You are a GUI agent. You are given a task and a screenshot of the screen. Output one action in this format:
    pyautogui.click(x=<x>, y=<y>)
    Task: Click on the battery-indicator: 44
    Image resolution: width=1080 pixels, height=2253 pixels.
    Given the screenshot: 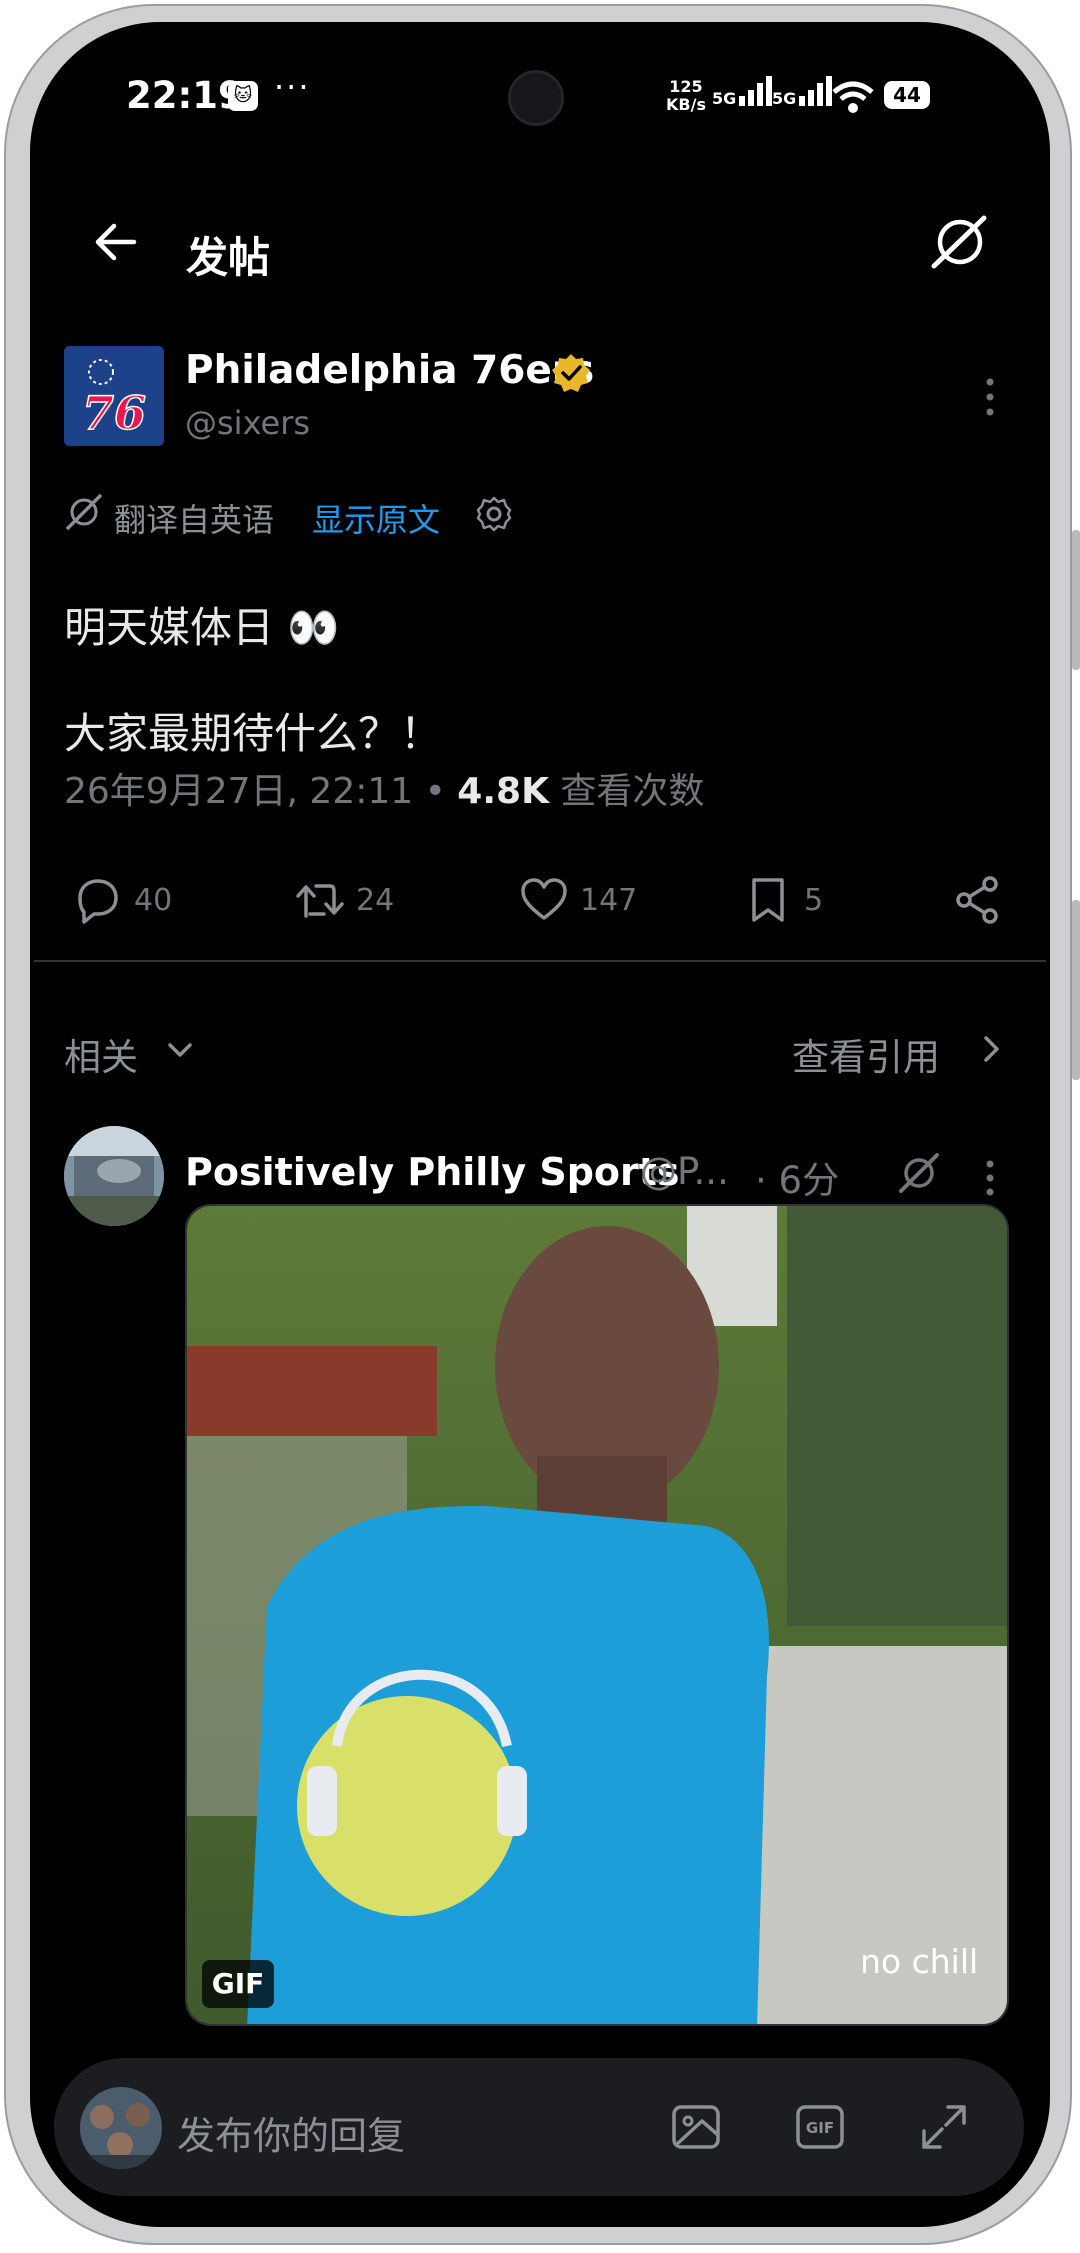 What is the action you would take?
    pyautogui.click(x=907, y=95)
    